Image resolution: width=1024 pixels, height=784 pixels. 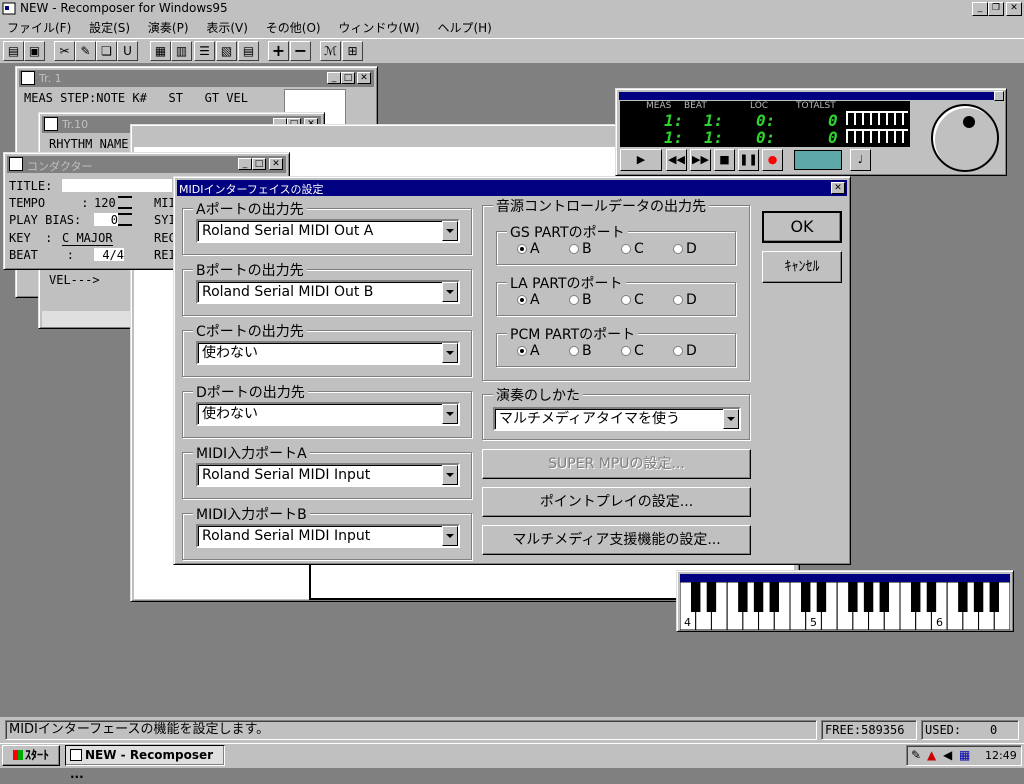 What do you see at coordinates (528, 351) in the screenshot?
I see `pcm-radio-a: A` at bounding box center [528, 351].